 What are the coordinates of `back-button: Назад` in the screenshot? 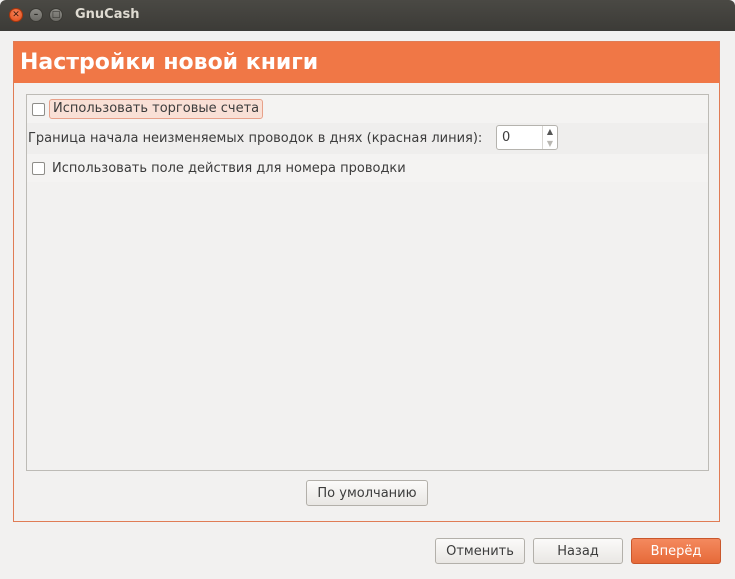 It's located at (578, 551).